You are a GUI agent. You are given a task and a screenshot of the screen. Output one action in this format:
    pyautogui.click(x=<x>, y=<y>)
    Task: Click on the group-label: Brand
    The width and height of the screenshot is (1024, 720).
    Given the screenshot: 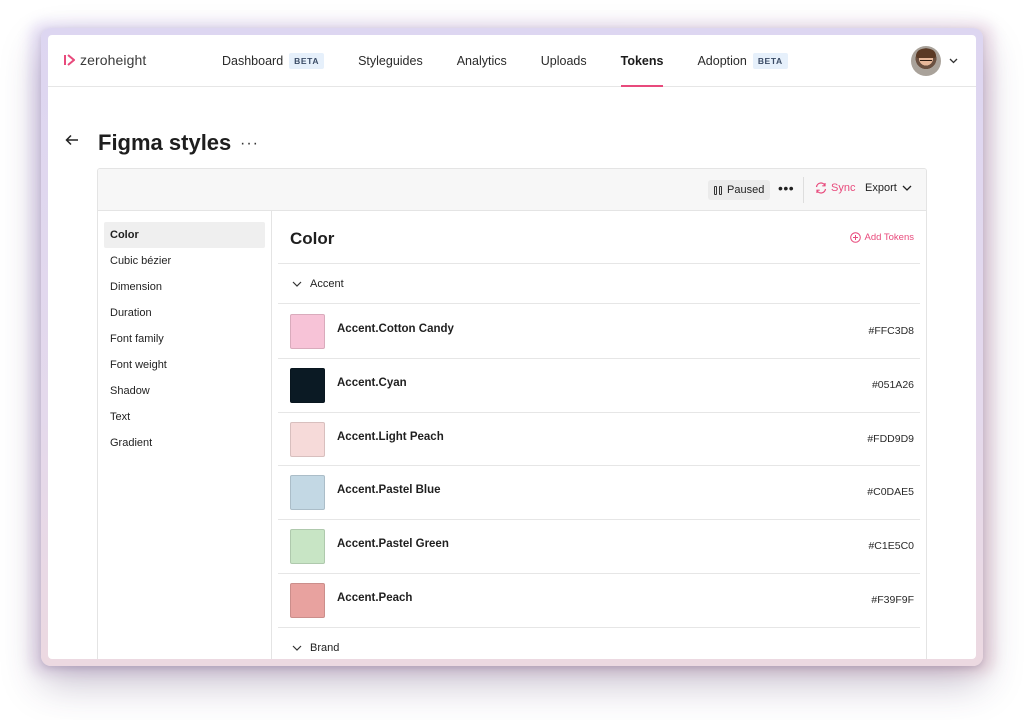 What is the action you would take?
    pyautogui.click(x=325, y=648)
    